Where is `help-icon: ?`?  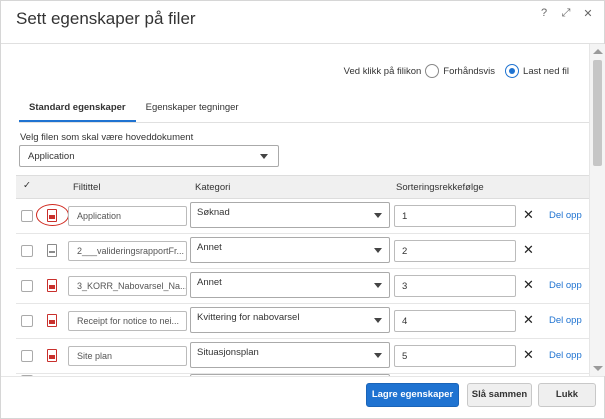 help-icon: ? is located at coordinates (544, 13).